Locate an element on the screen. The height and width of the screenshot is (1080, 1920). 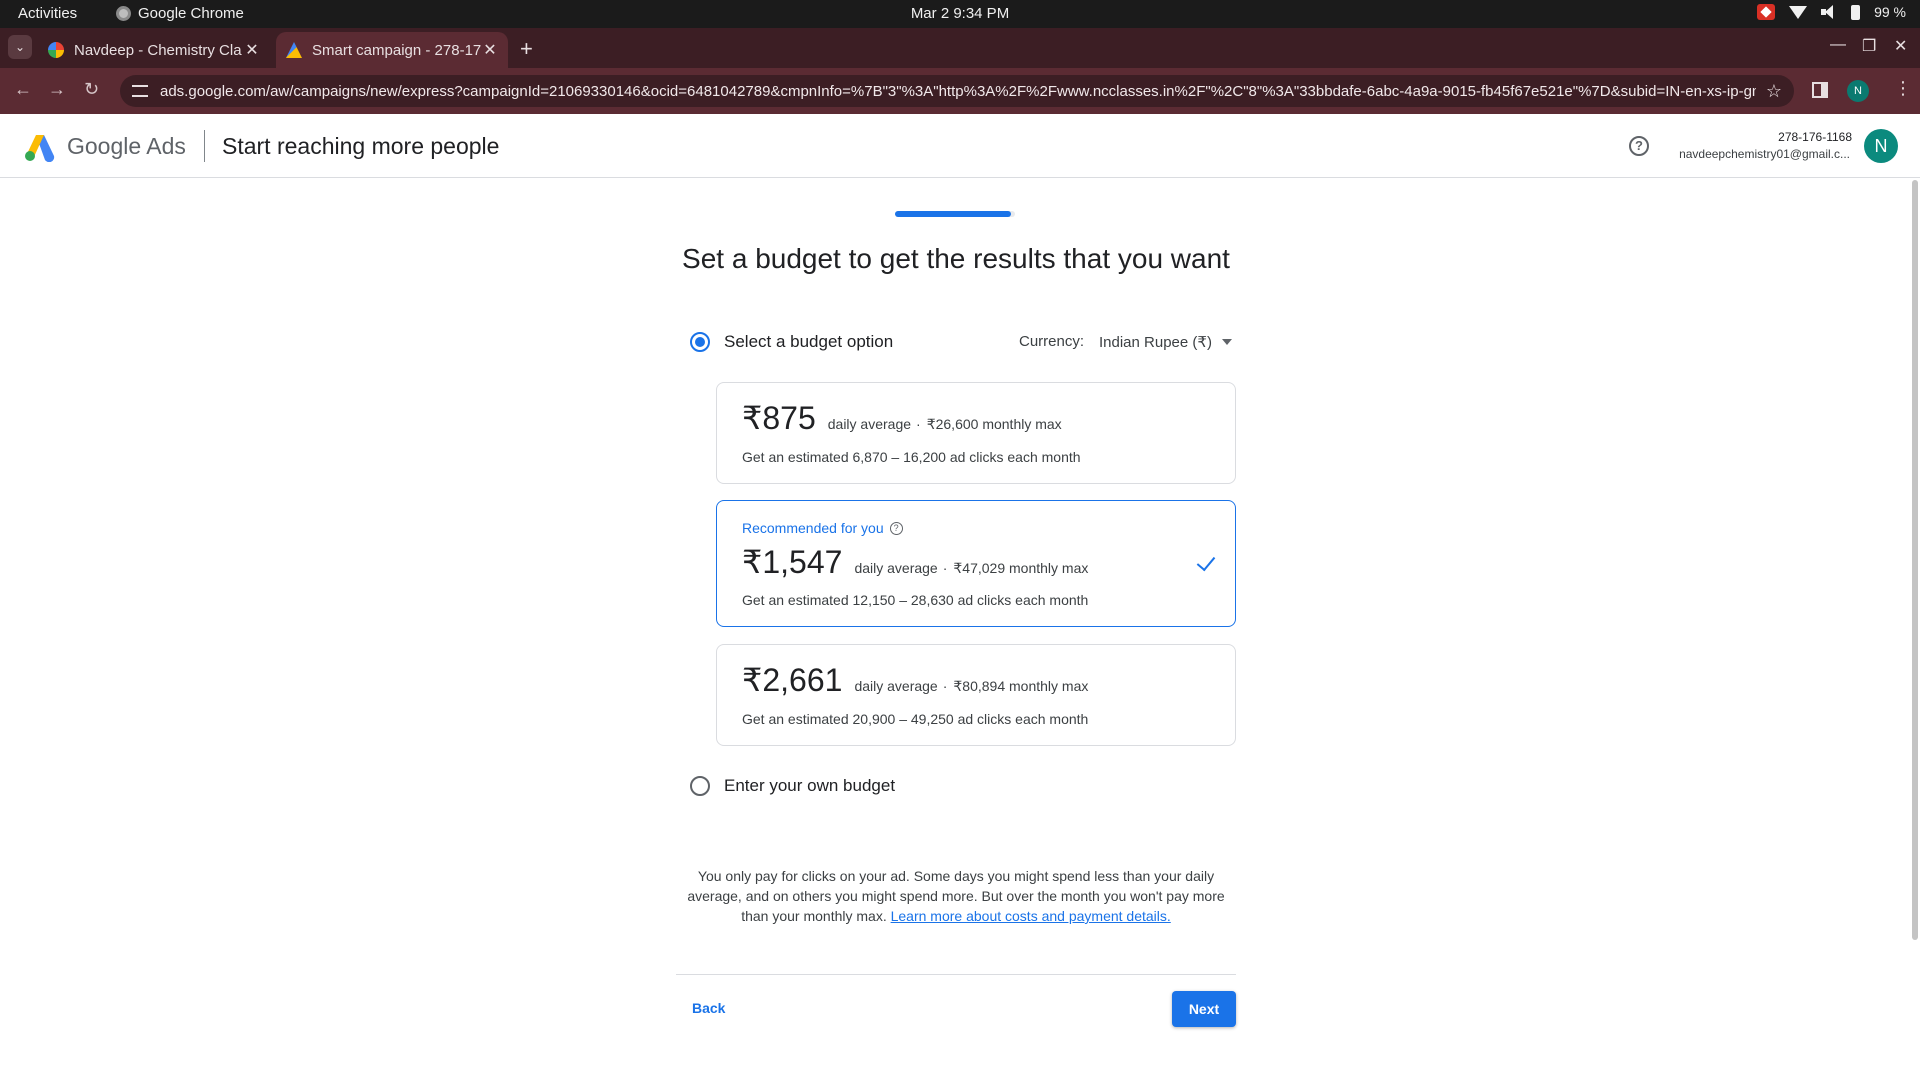
google-ads-logo-icon is located at coordinates (40, 147).